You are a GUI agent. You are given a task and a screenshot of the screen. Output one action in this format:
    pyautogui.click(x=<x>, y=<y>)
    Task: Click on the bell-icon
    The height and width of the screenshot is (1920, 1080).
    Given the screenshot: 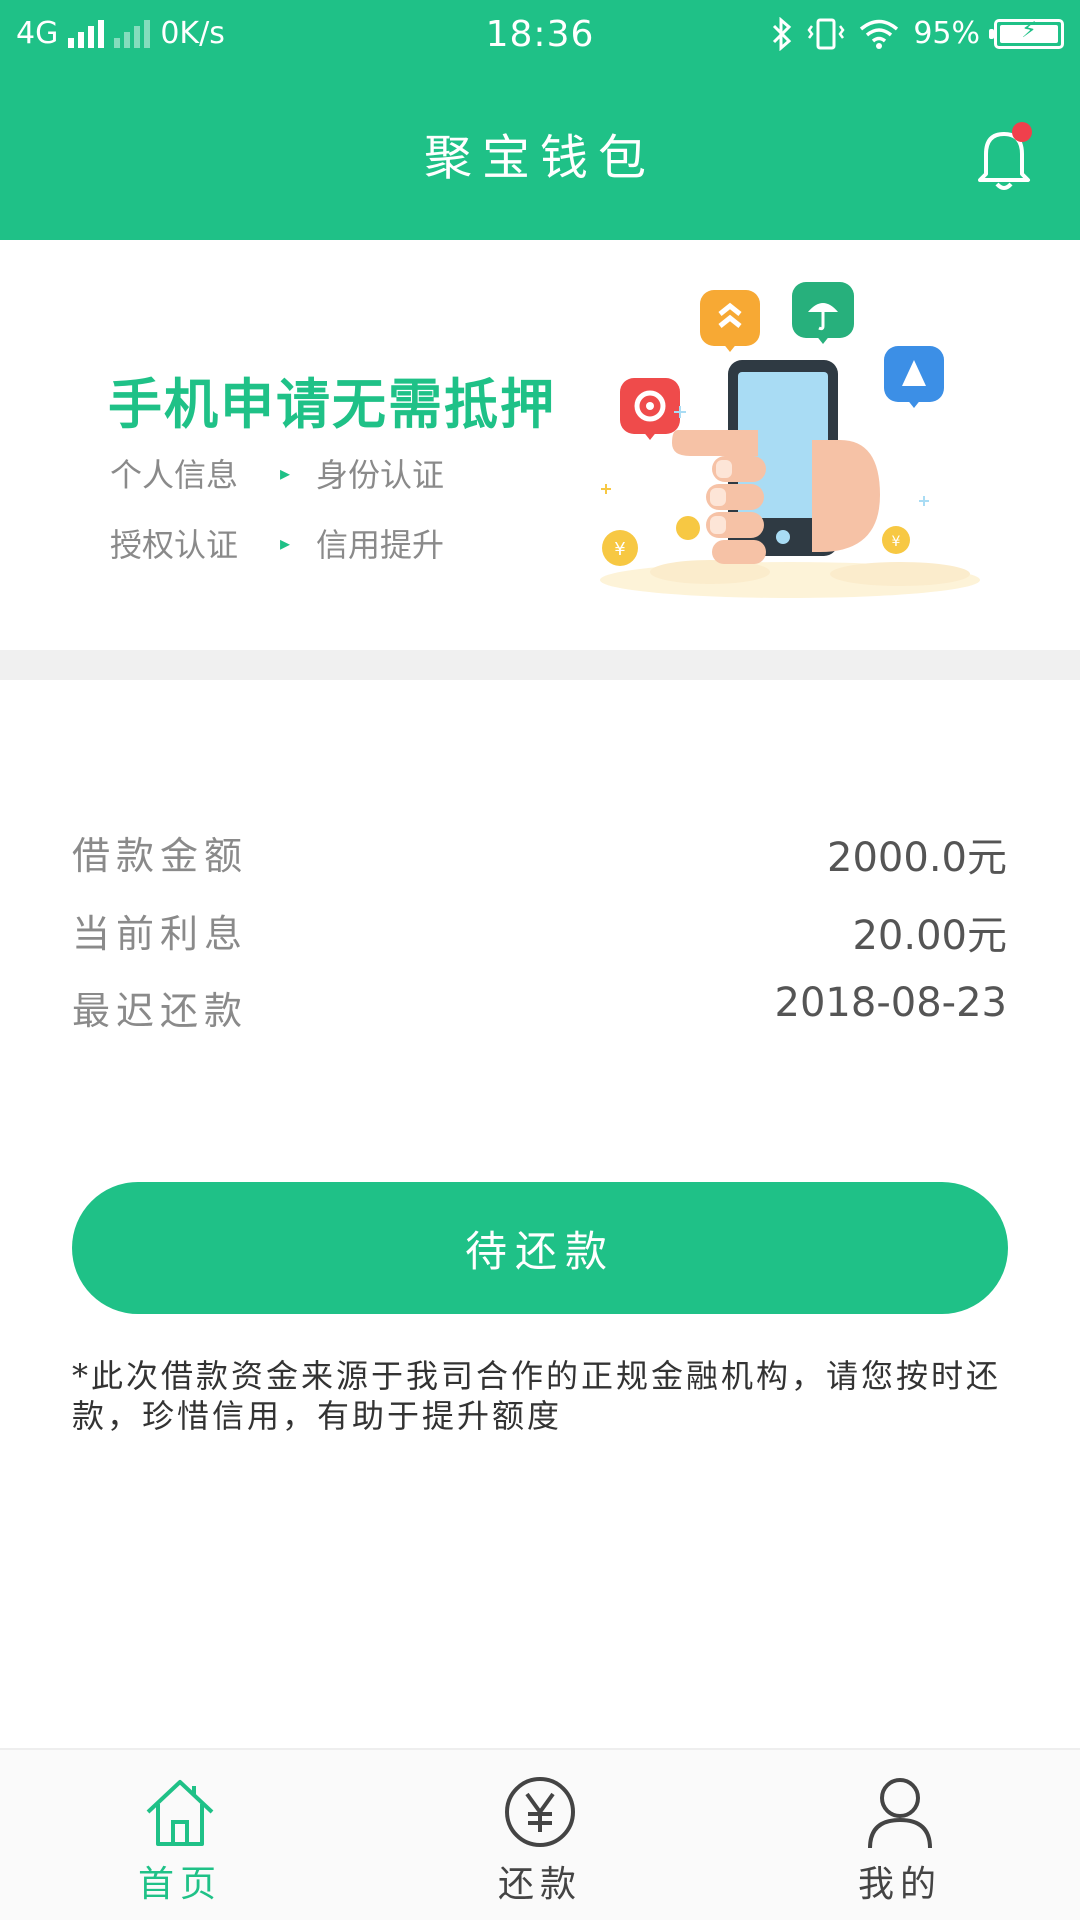 What is the action you would take?
    pyautogui.click(x=1004, y=158)
    